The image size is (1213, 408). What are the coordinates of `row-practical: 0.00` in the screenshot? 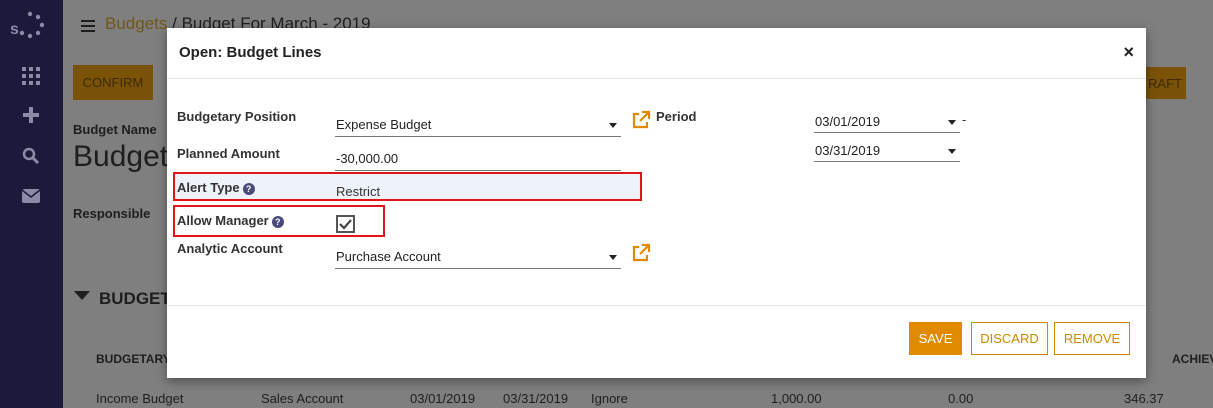 It's located at (961, 398).